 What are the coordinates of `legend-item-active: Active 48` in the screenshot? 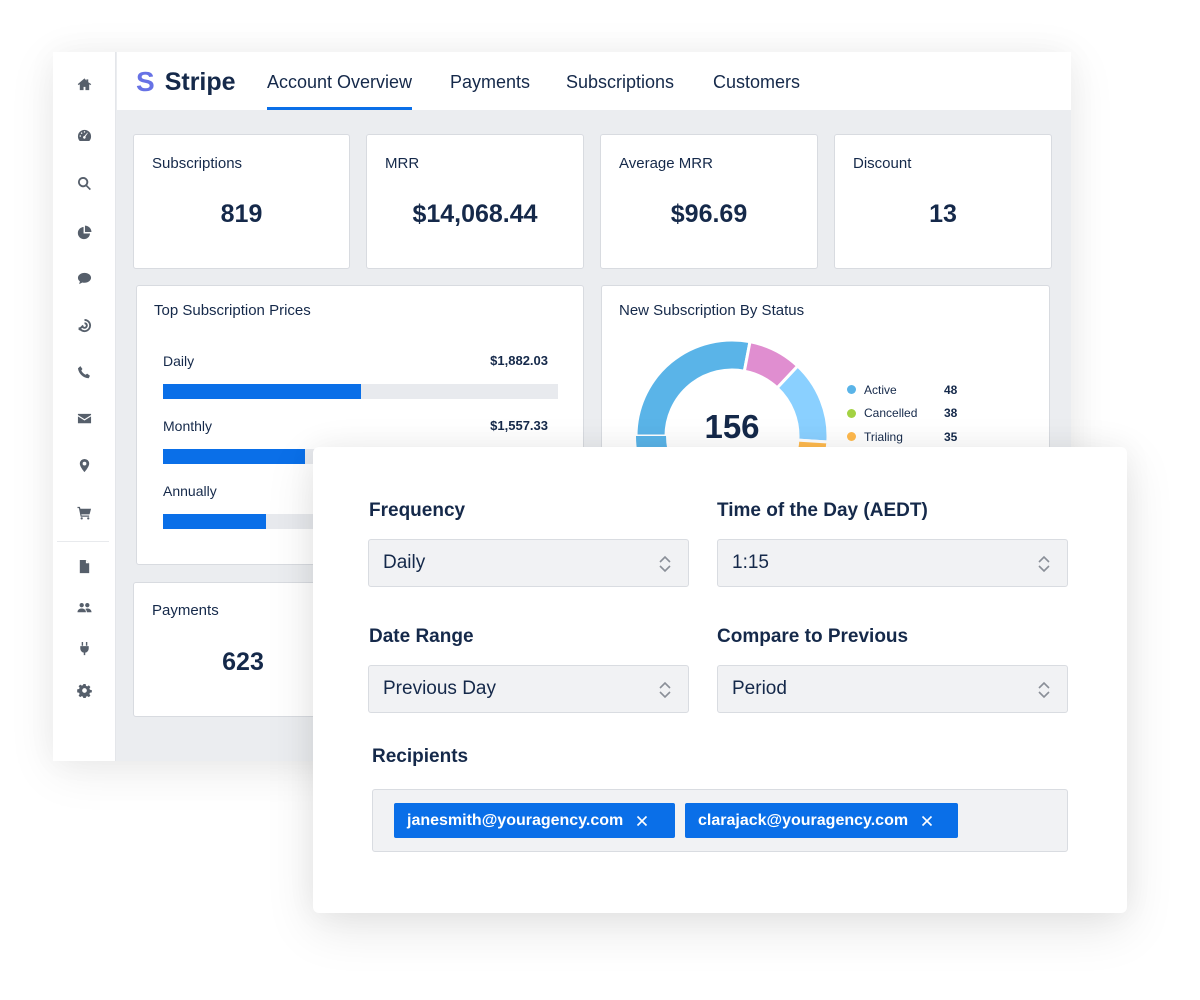 It's located at (902, 390).